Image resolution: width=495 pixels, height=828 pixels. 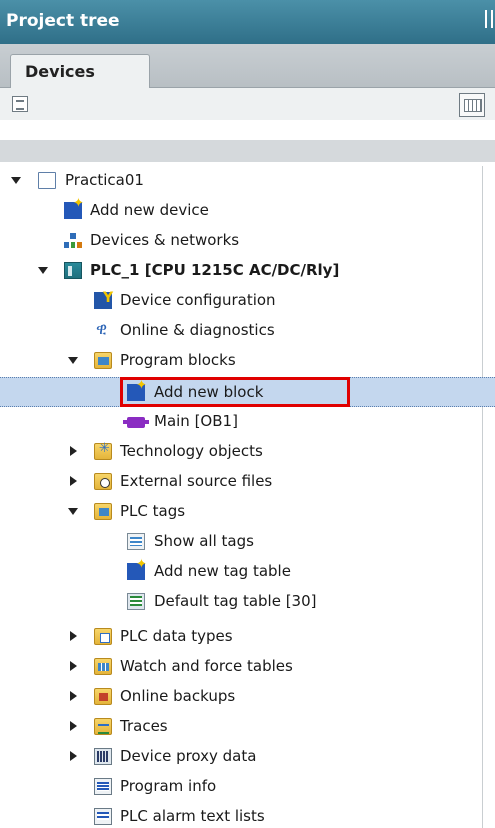 What do you see at coordinates (215, 270) in the screenshot?
I see `tree-item-label: PLC_1 [CPU 1215C AC/DC/Rly]` at bounding box center [215, 270].